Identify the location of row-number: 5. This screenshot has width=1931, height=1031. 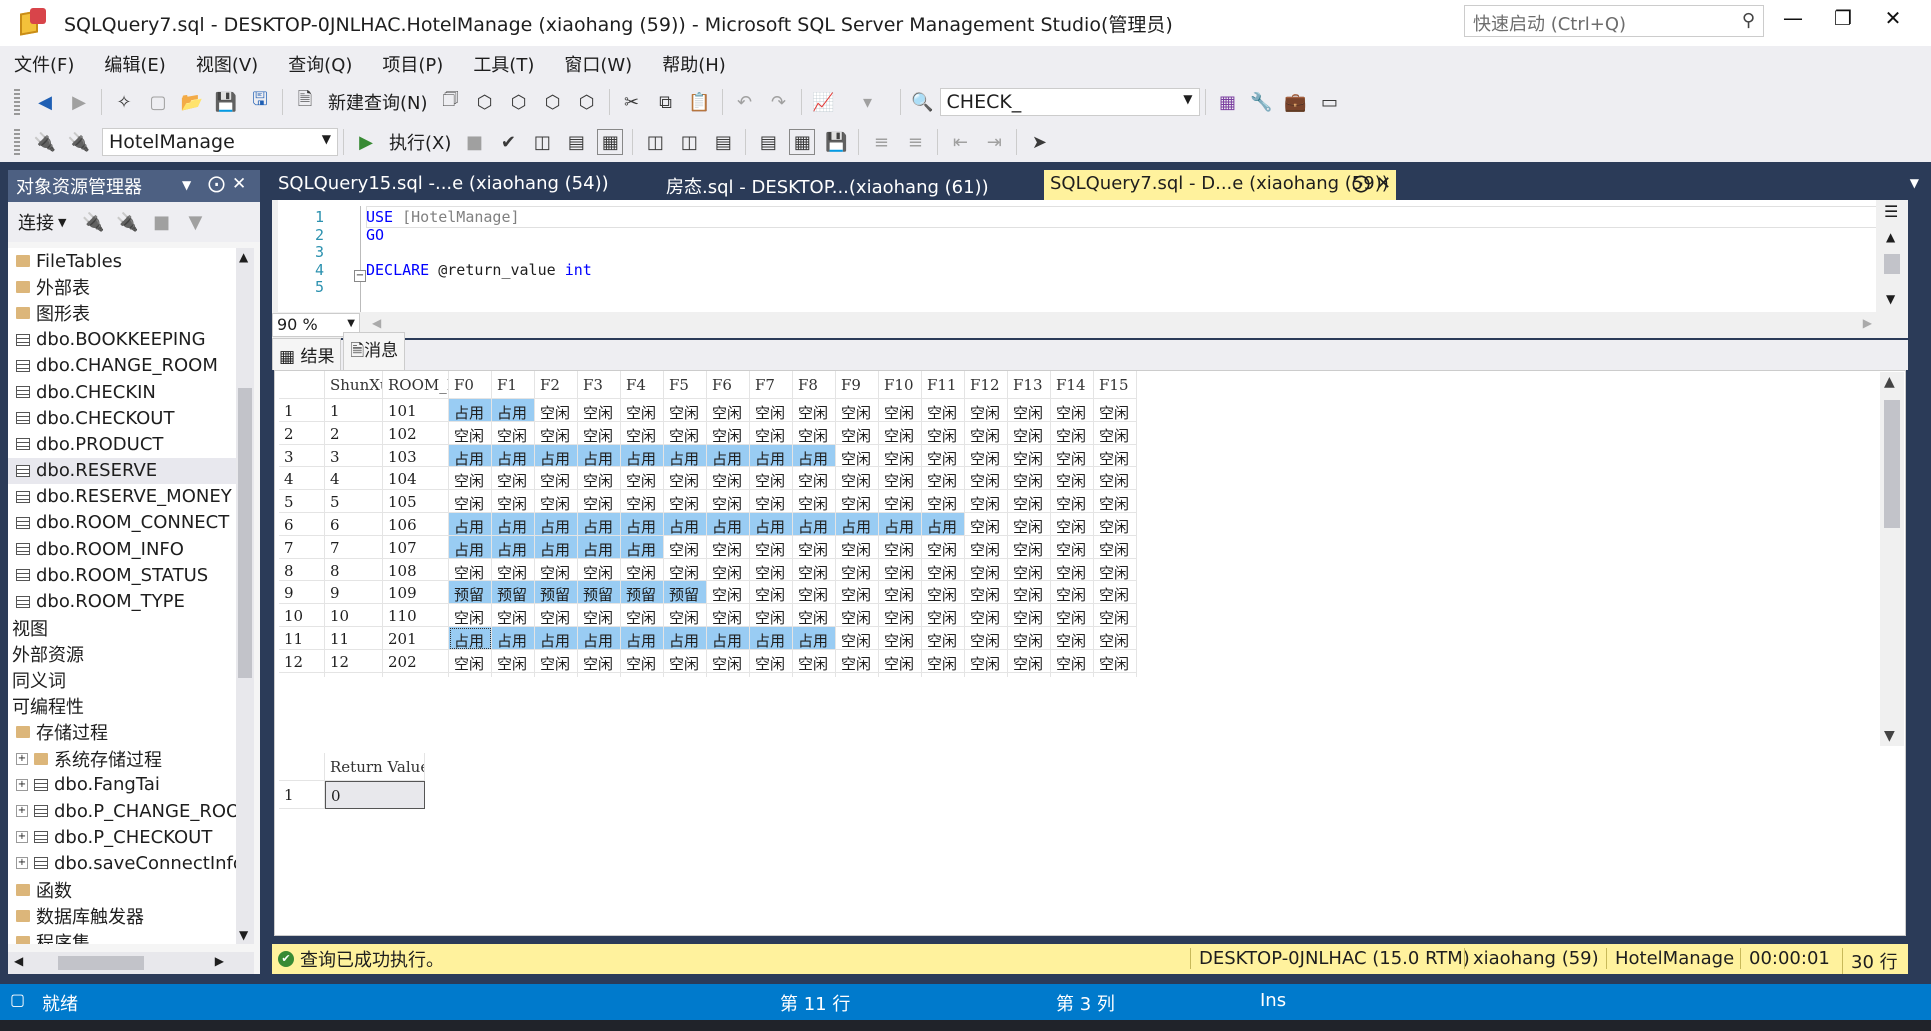
(302, 501).